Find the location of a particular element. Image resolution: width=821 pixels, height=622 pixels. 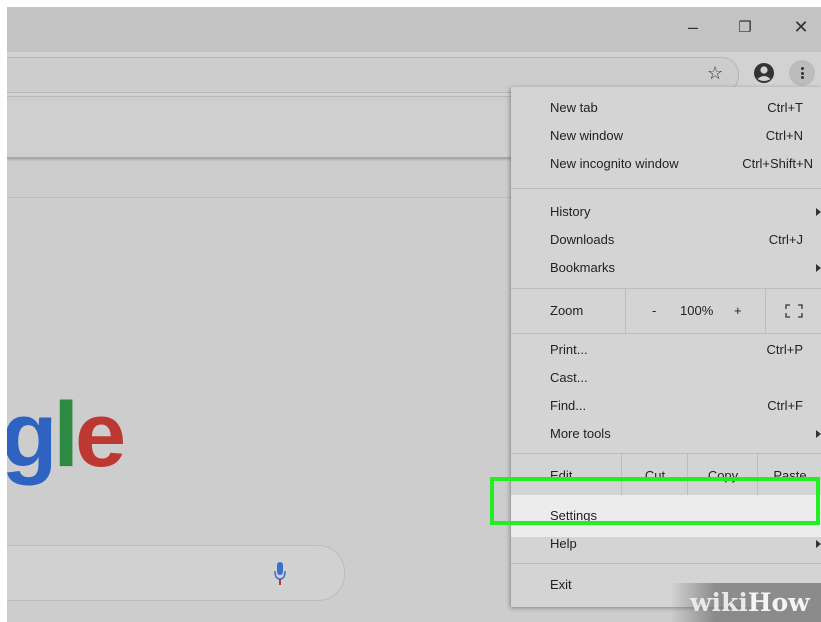

close-button: ✕ is located at coordinates (801, 27).